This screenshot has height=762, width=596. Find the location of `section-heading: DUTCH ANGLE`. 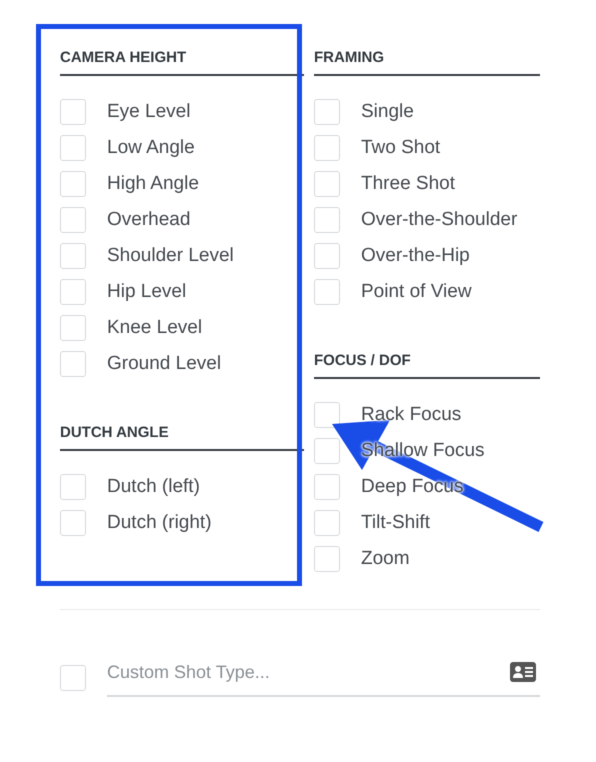

section-heading: DUTCH ANGLE is located at coordinates (182, 437).